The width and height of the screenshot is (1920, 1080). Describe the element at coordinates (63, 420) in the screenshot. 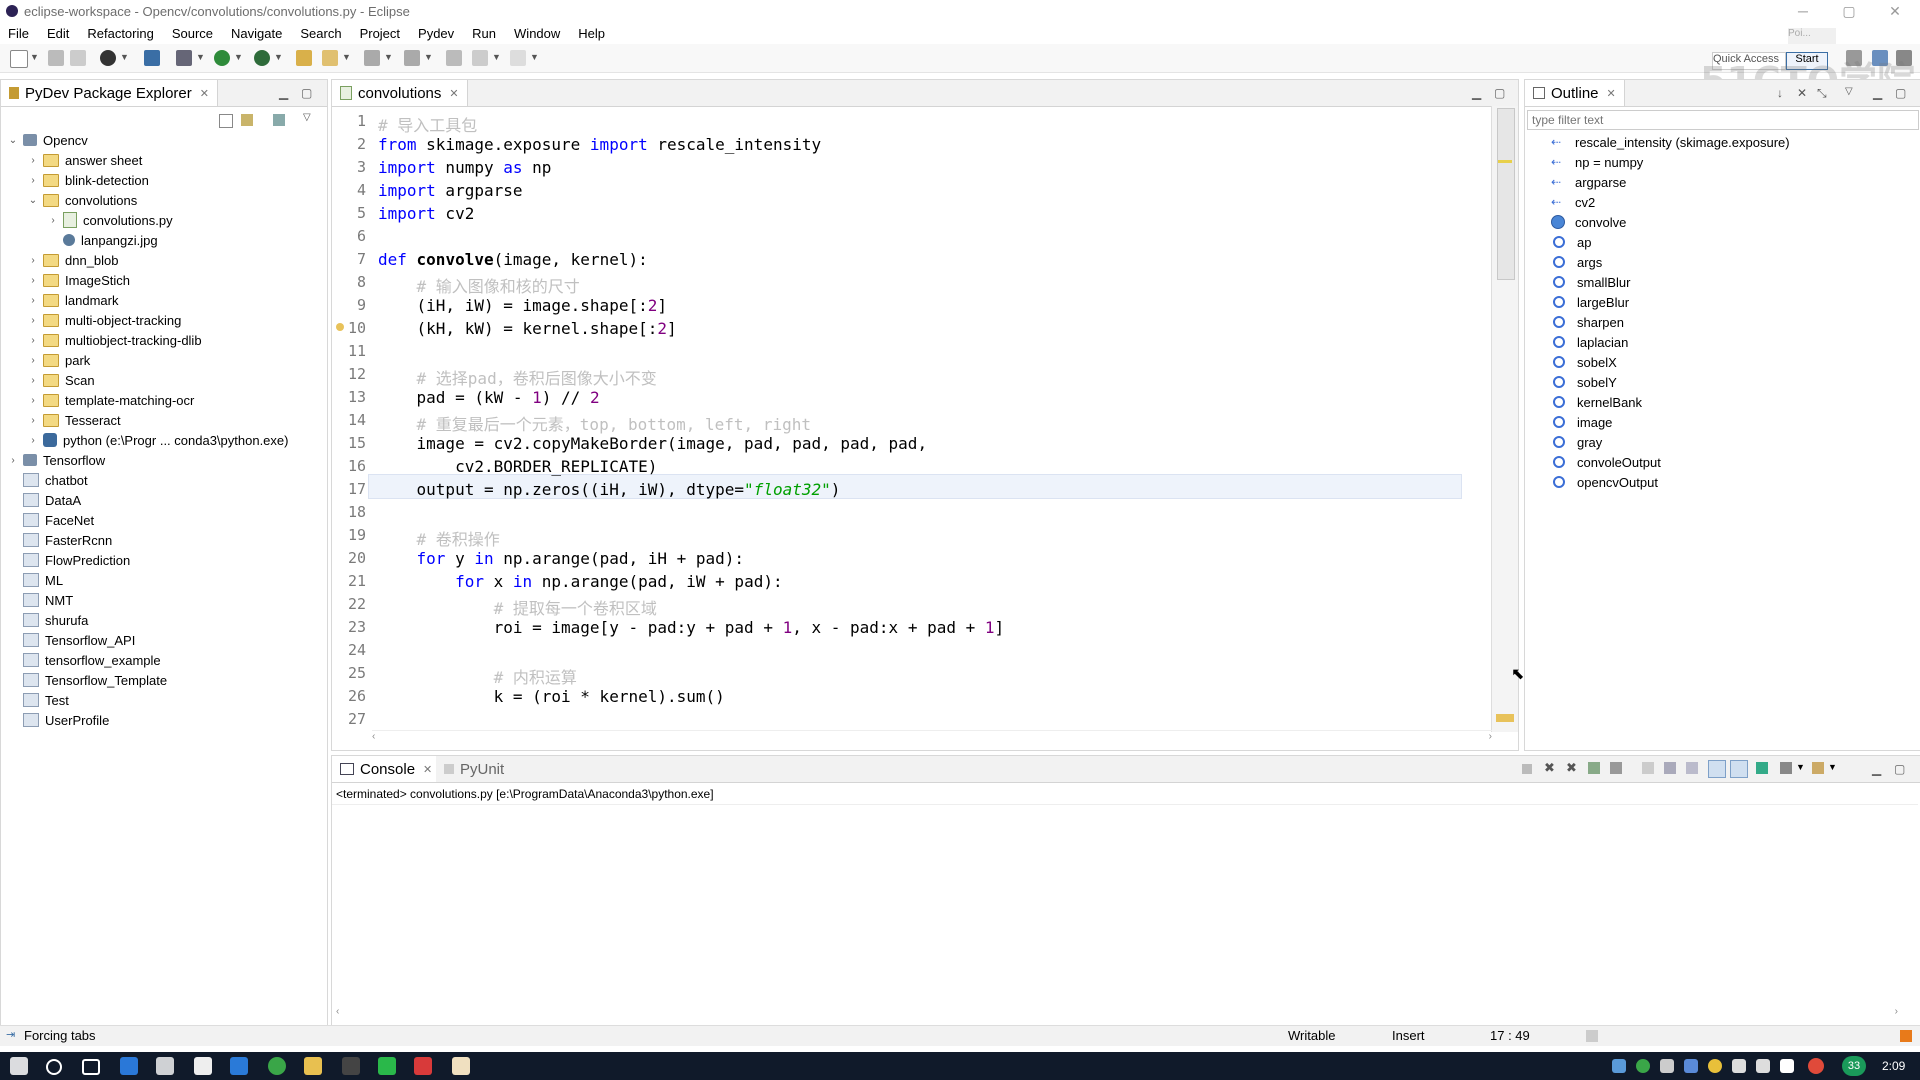

I see `tree-item-tesseract: › Tesseract` at that location.